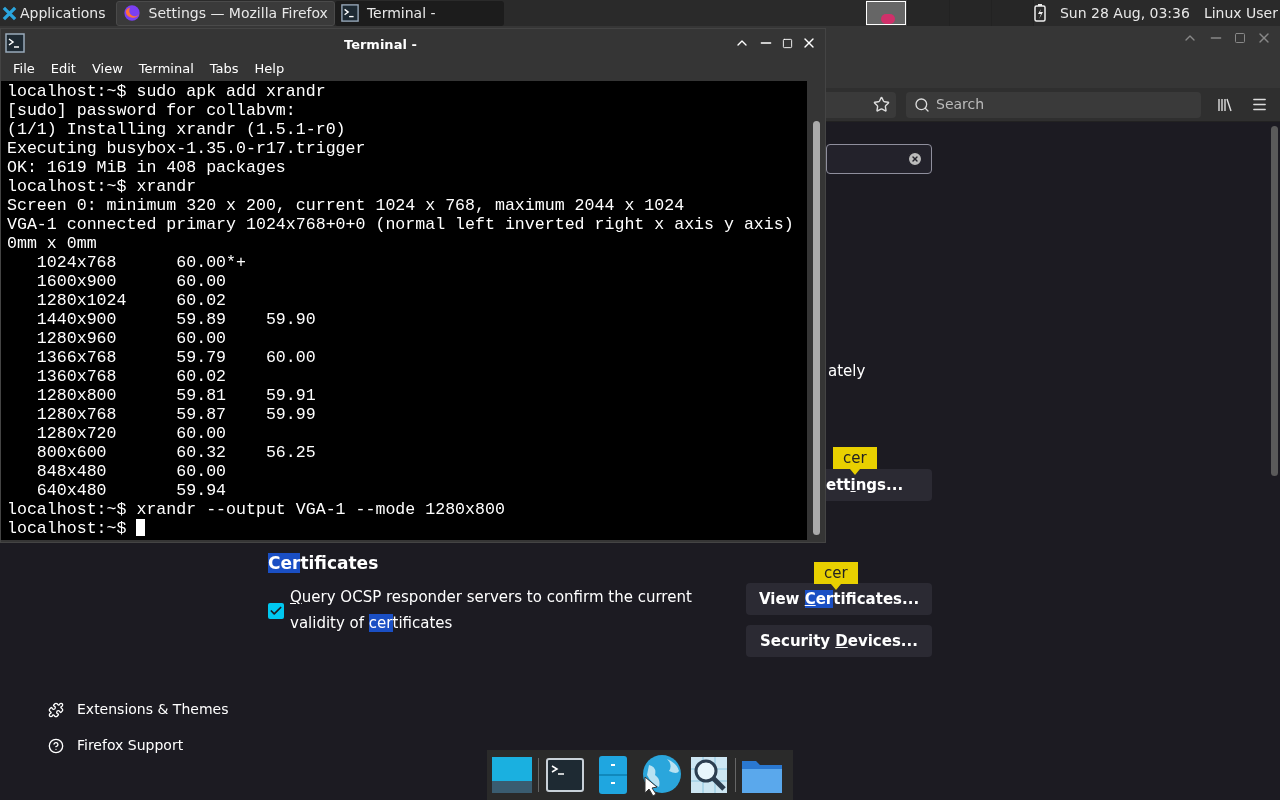  What do you see at coordinates (131, 281) in the screenshot?
I see `terminal-line: 1600x900 60.00` at bounding box center [131, 281].